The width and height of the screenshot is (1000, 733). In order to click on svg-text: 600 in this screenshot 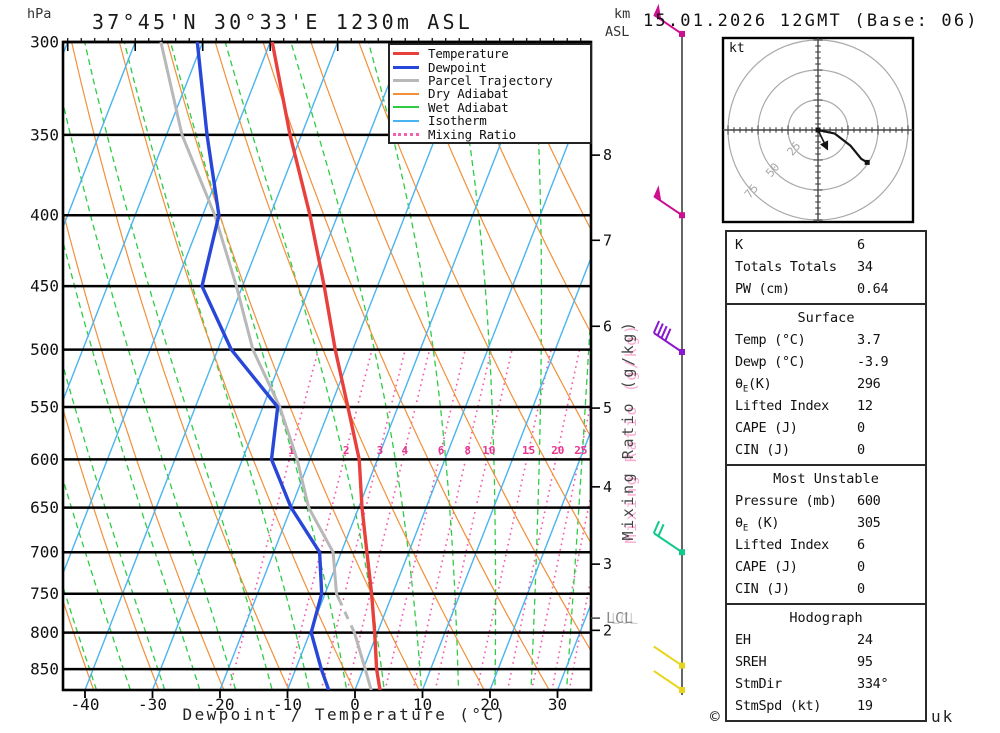, I will do `click(44, 459)`.